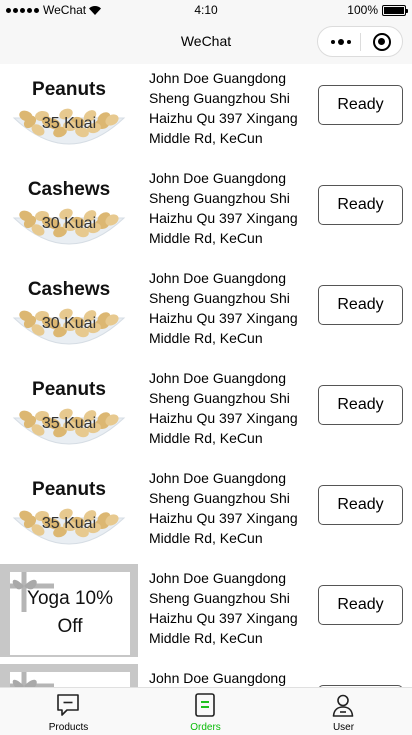  I want to click on battery-icon, so click(395, 10).